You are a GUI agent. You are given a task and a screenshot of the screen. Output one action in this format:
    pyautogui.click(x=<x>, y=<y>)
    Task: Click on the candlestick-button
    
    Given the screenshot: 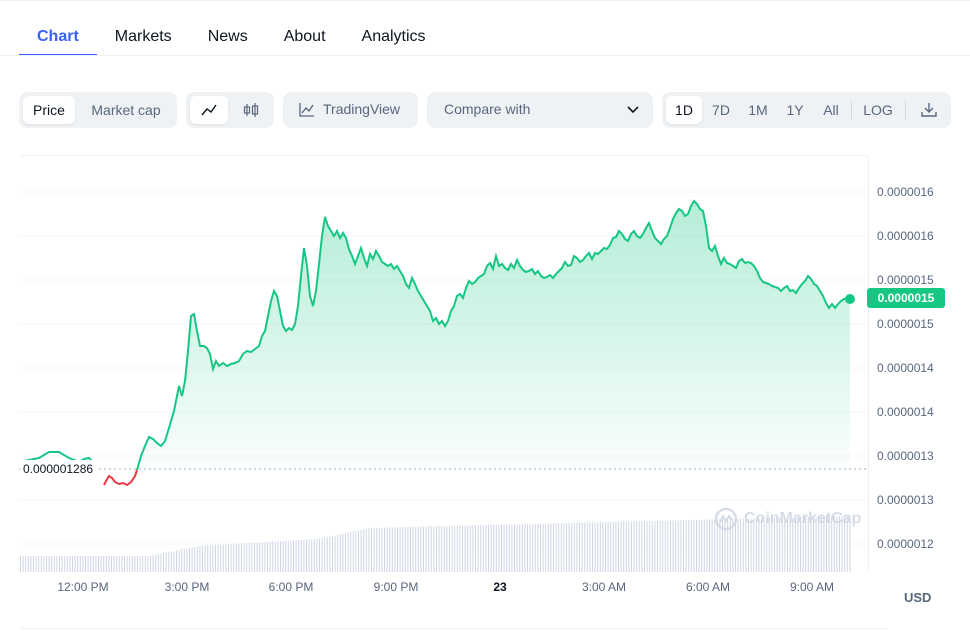 What is the action you would take?
    pyautogui.click(x=251, y=110)
    